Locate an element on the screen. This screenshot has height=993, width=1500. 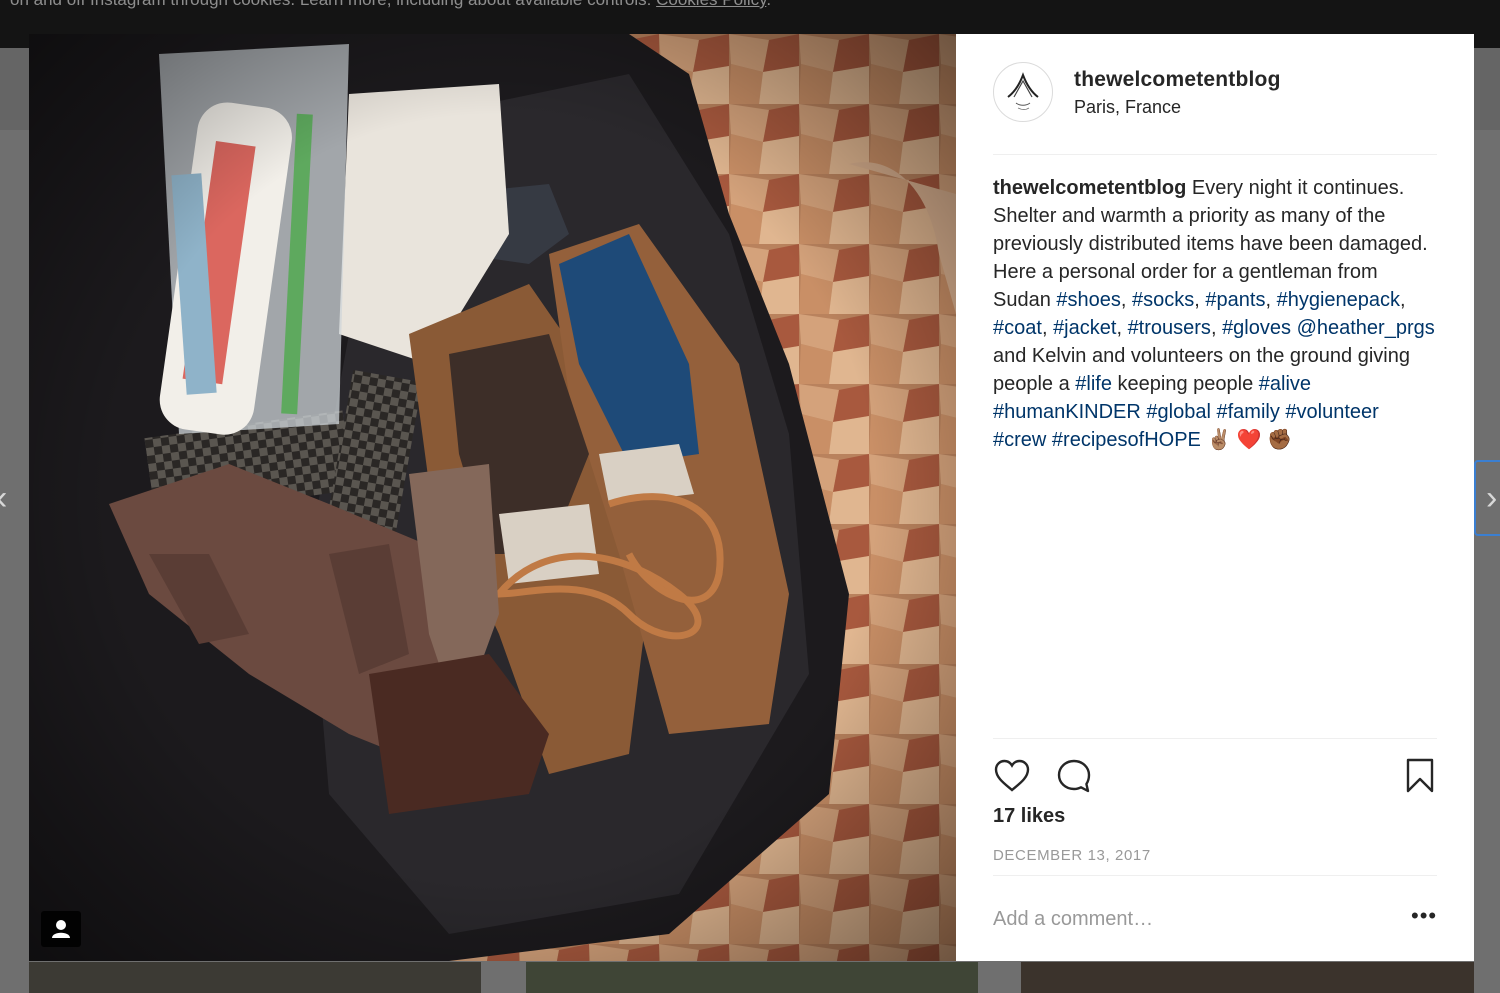
hashtag-link: #shoes is located at coordinates (1088, 300).